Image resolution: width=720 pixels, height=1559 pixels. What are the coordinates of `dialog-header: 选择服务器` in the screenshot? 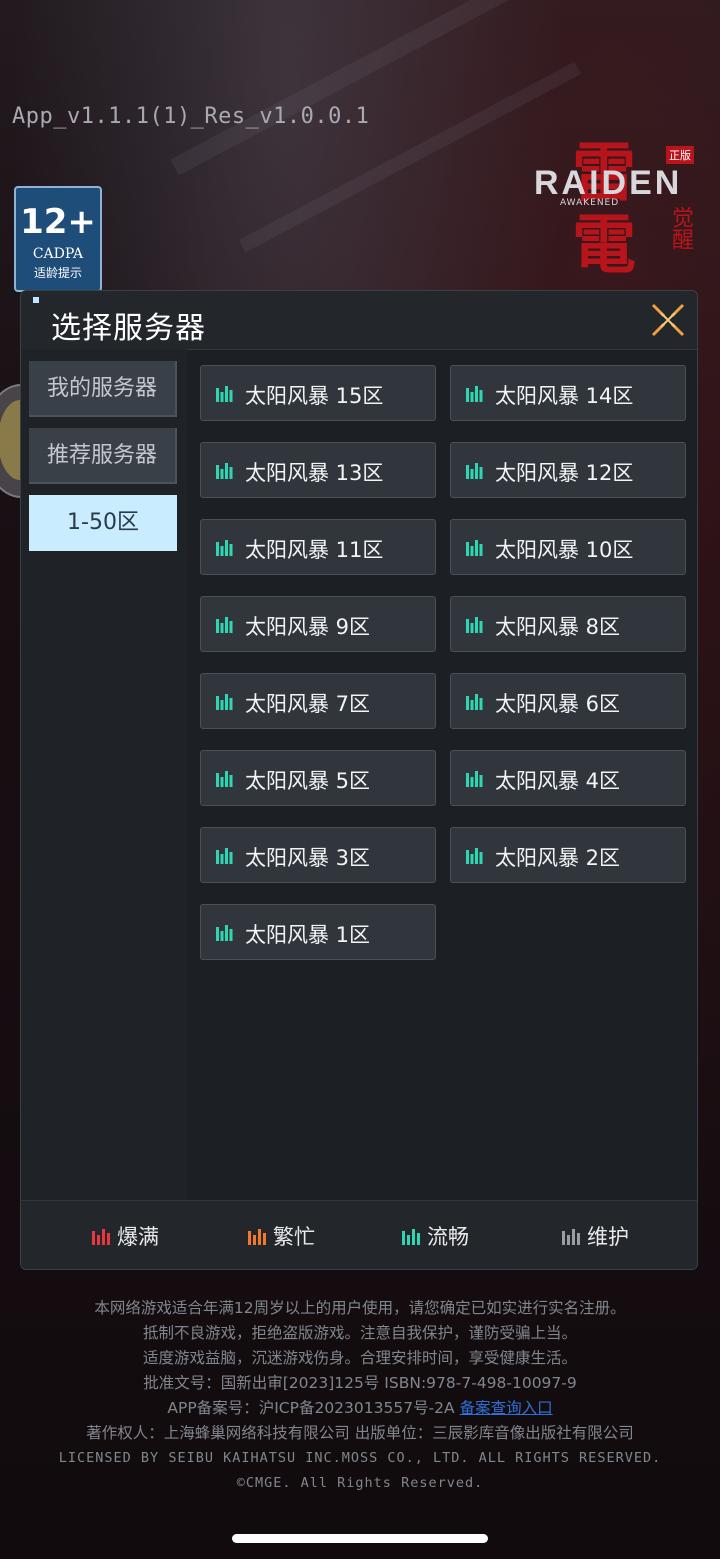 It's located at (359, 320).